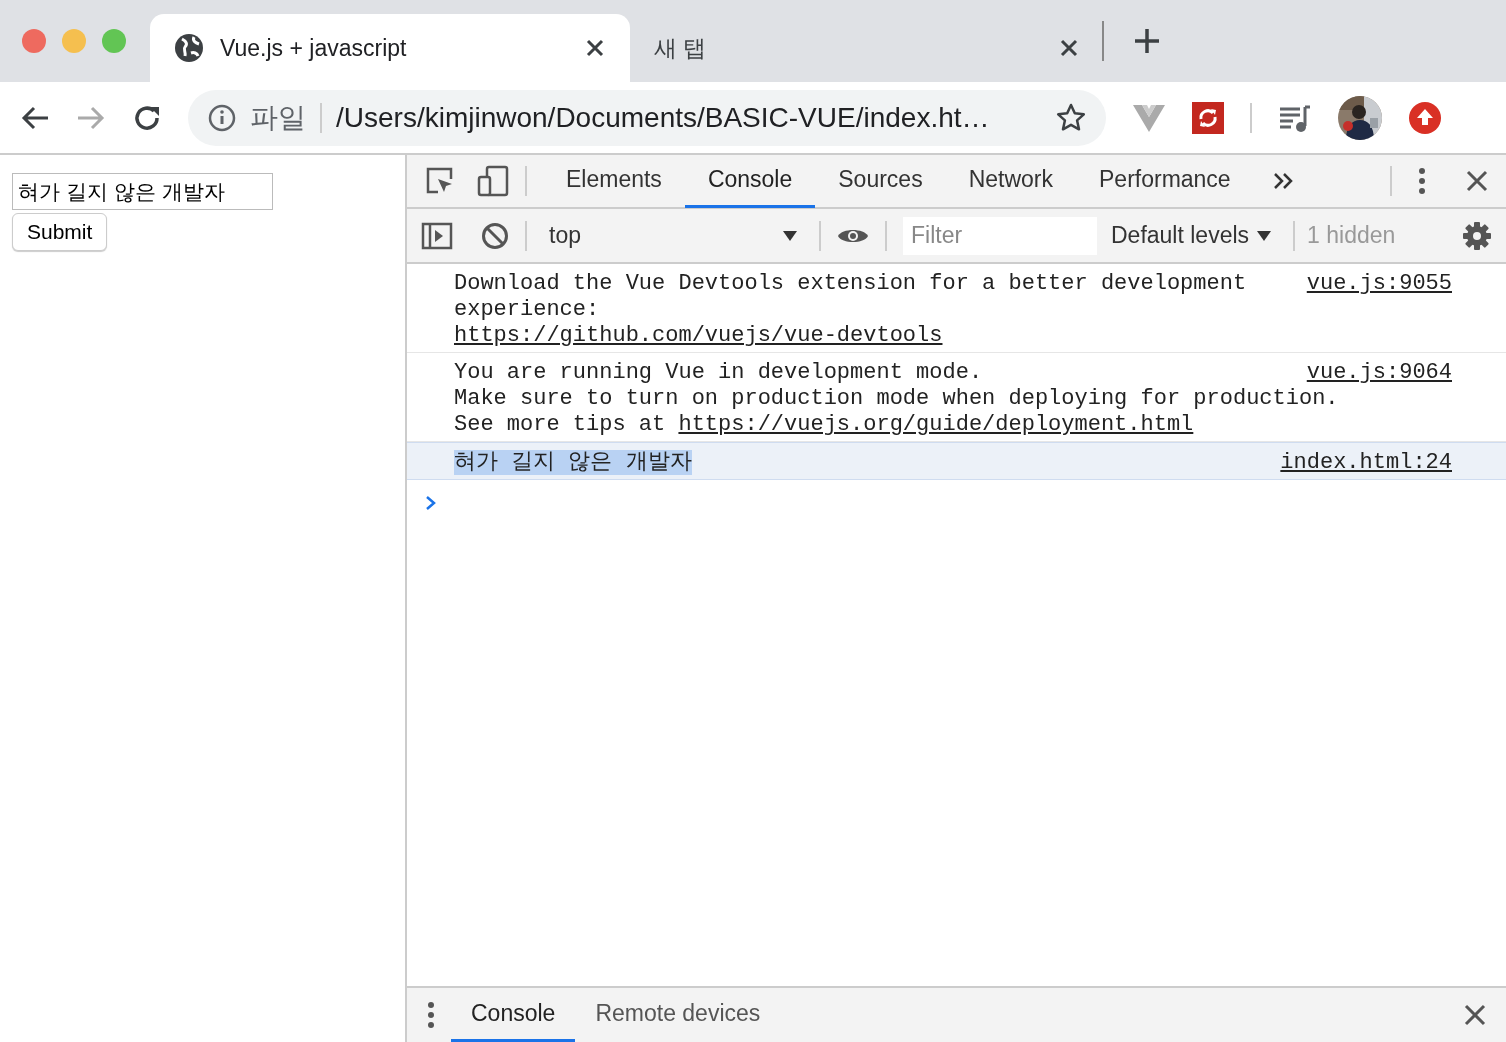  I want to click on filter-field: Filter, so click(1000, 235).